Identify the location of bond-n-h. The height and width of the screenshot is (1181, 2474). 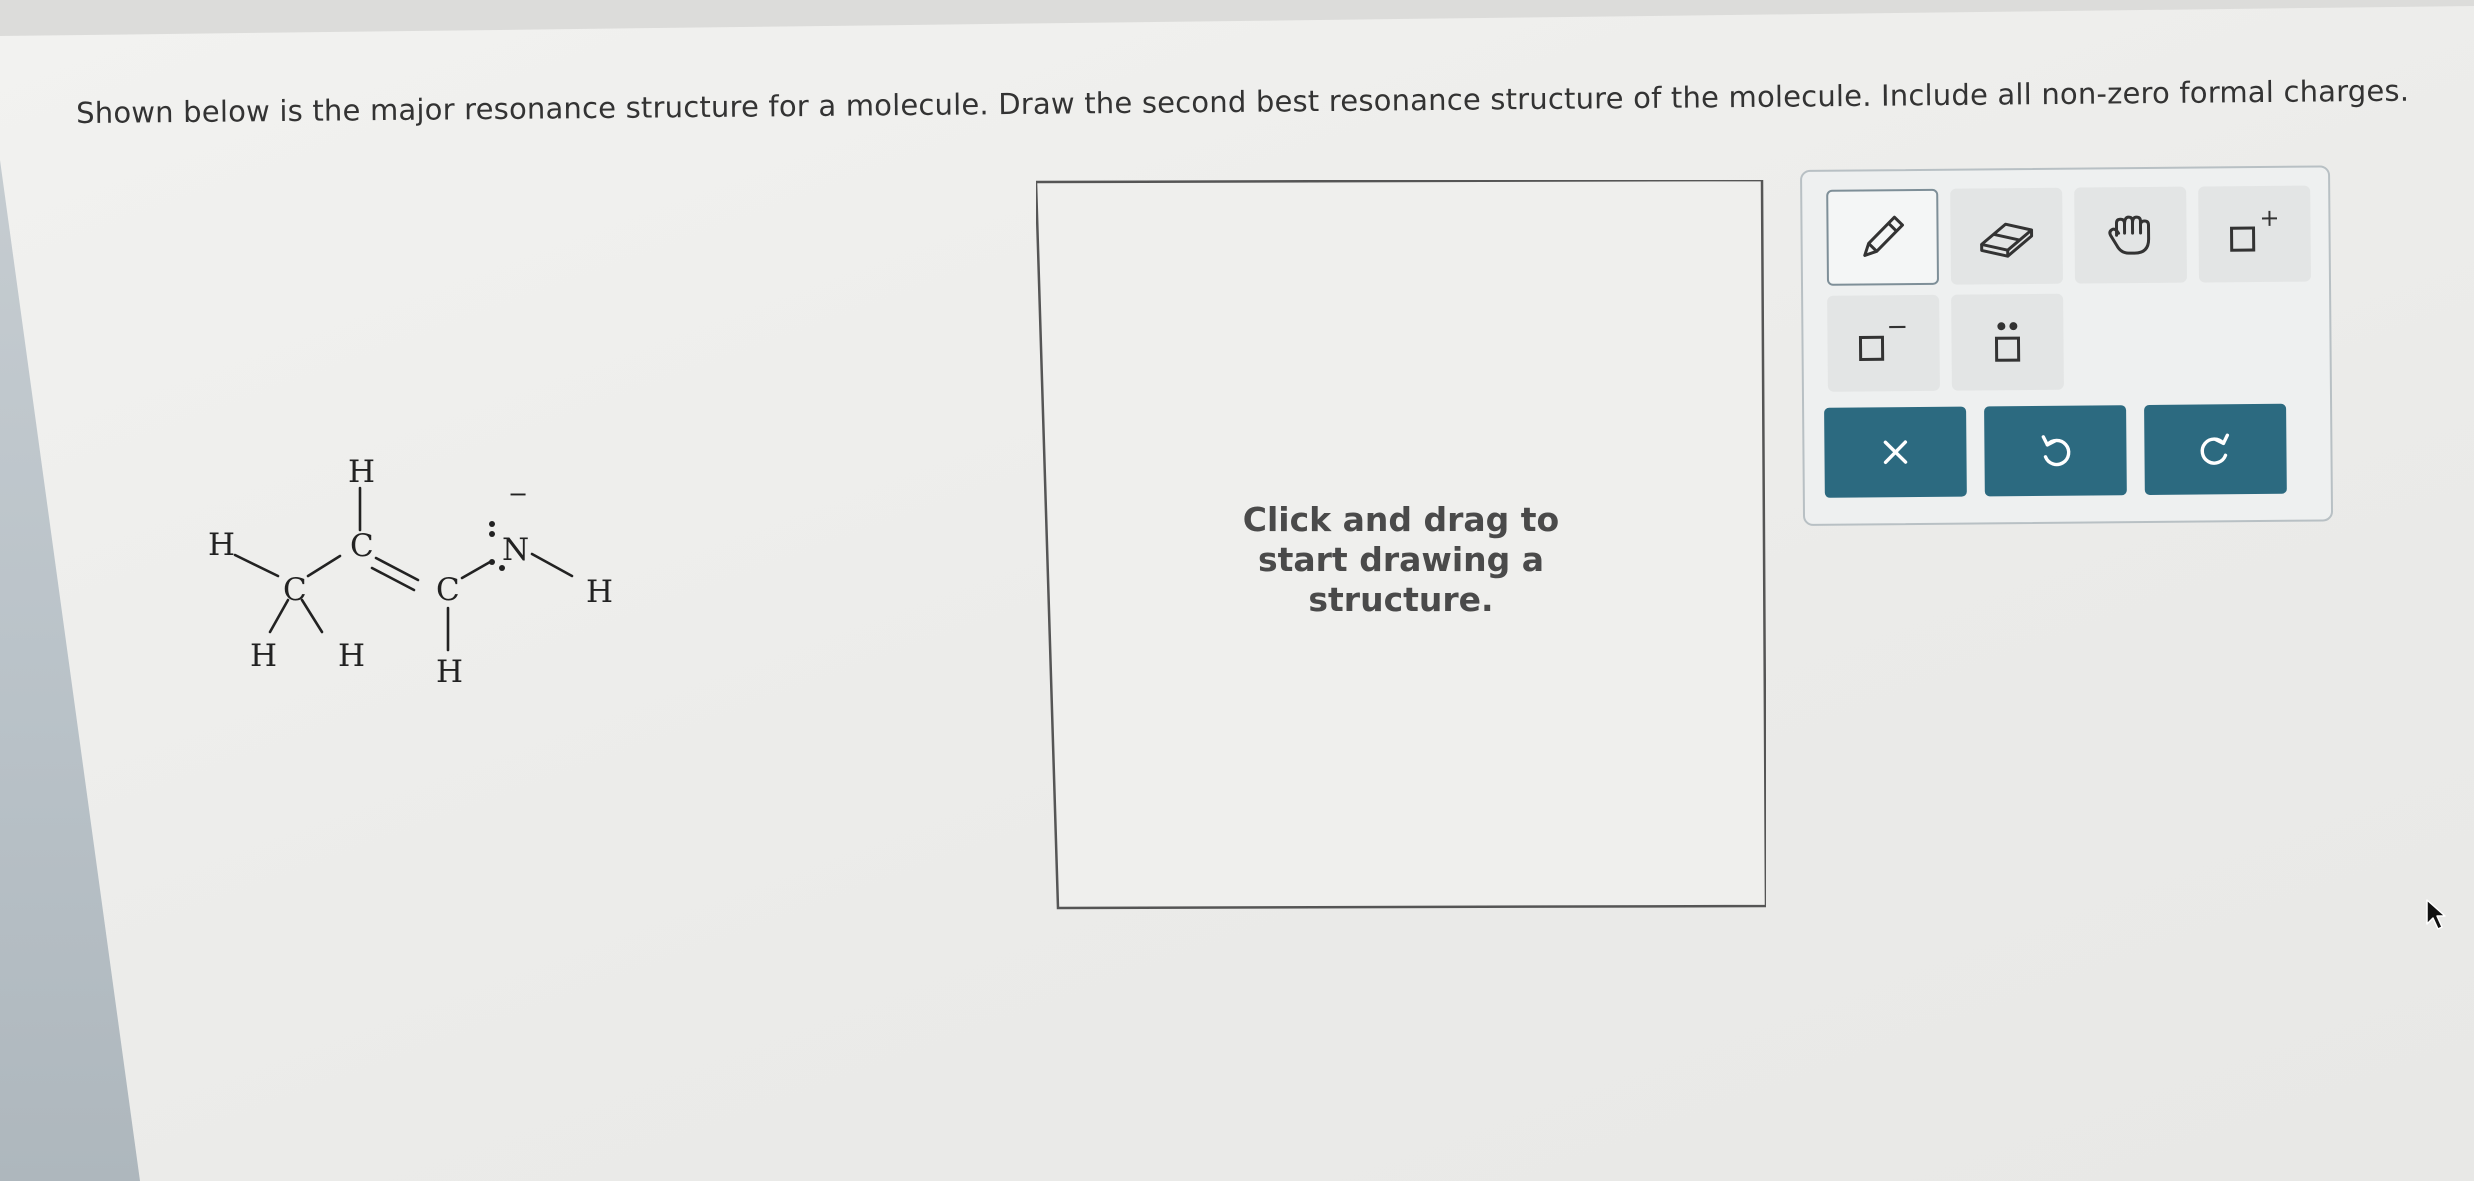
(552, 565).